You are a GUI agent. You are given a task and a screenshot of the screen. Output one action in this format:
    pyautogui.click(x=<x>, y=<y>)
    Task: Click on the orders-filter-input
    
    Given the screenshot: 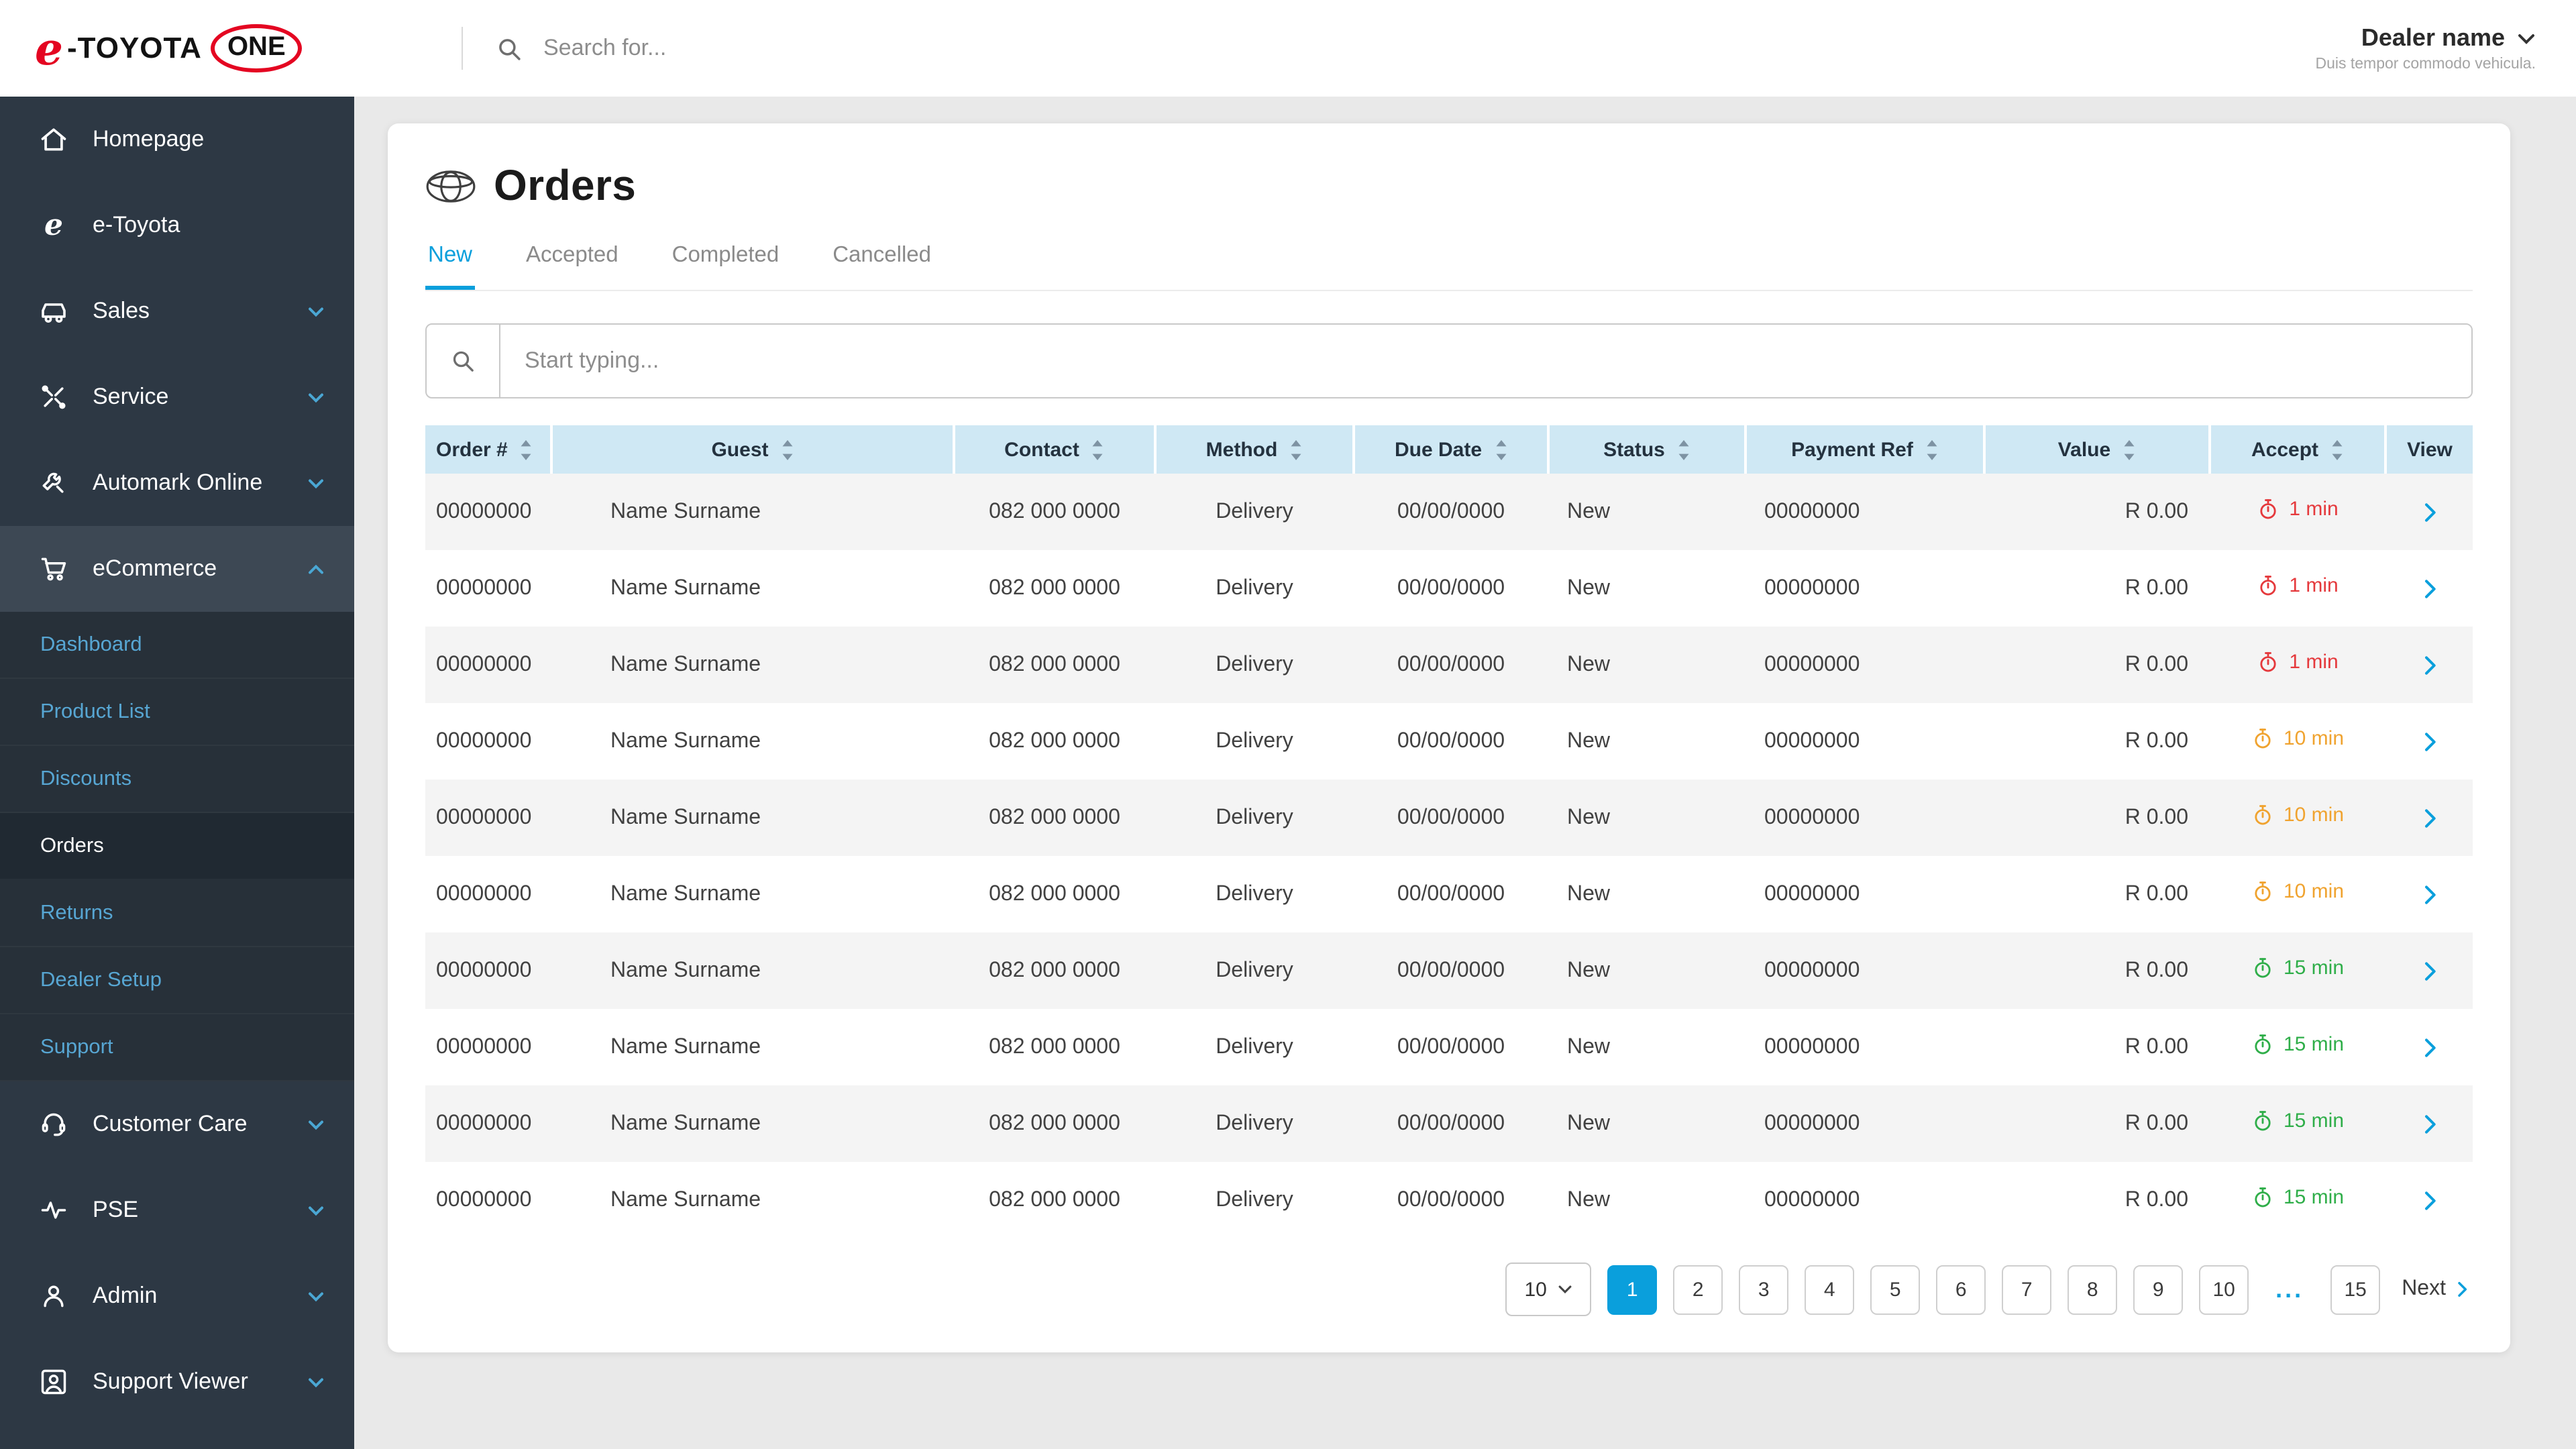 What is the action you would take?
    pyautogui.click(x=1485, y=361)
    